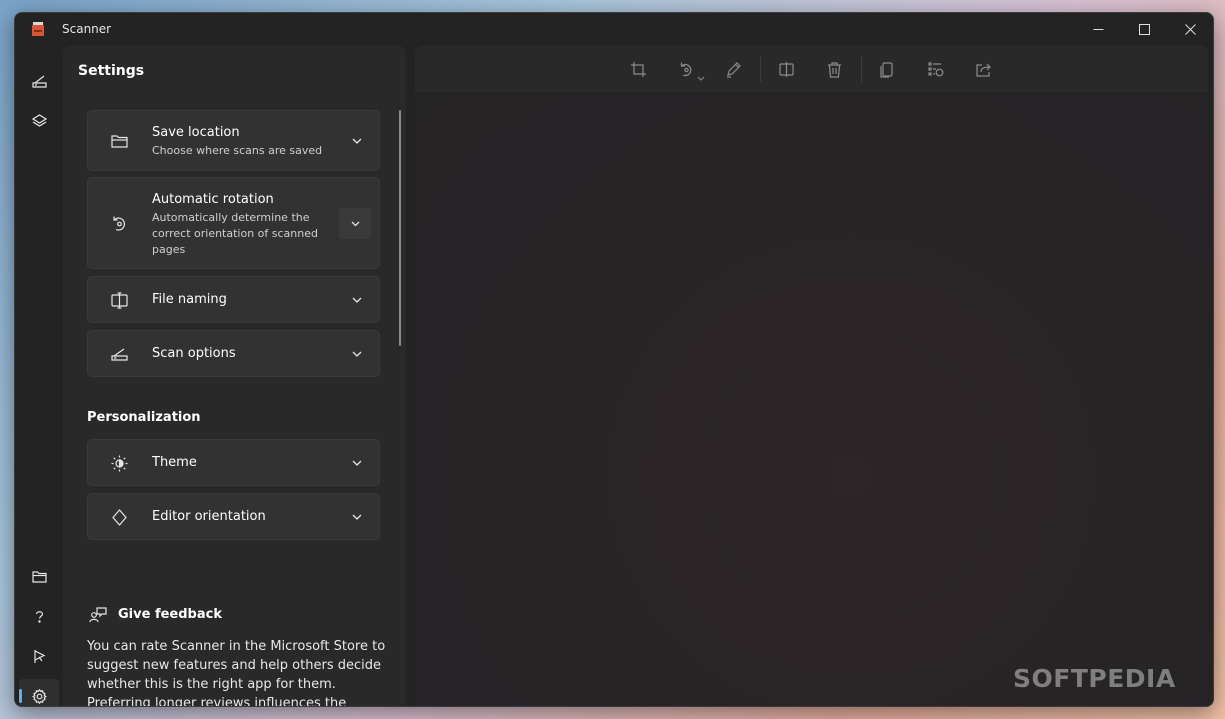  I want to click on copy-icon, so click(886, 69).